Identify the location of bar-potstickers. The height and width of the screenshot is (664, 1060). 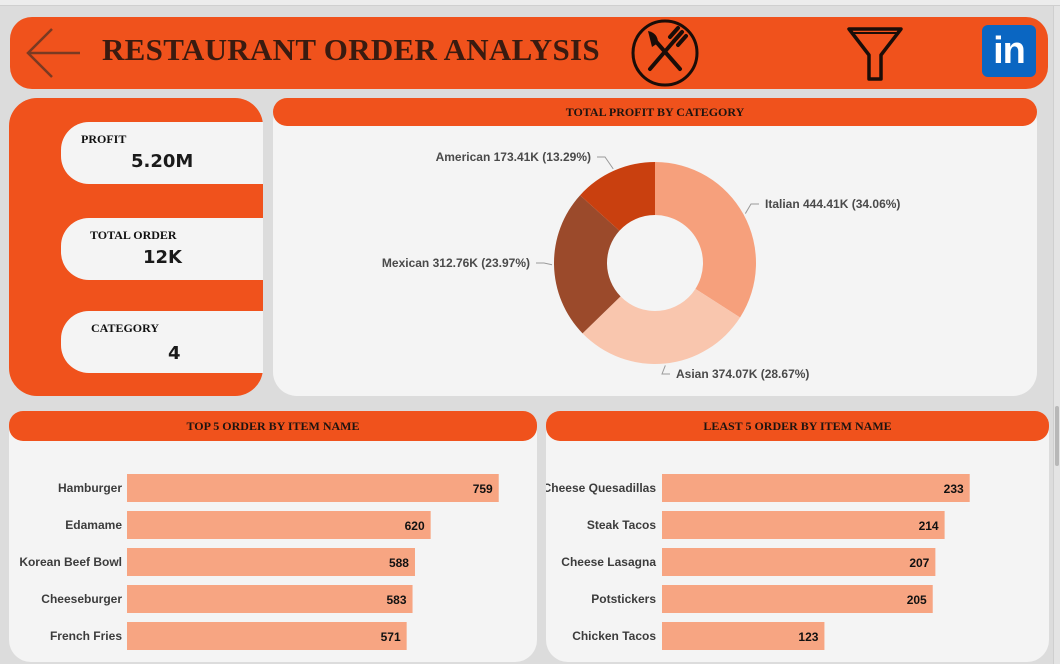
(797, 599).